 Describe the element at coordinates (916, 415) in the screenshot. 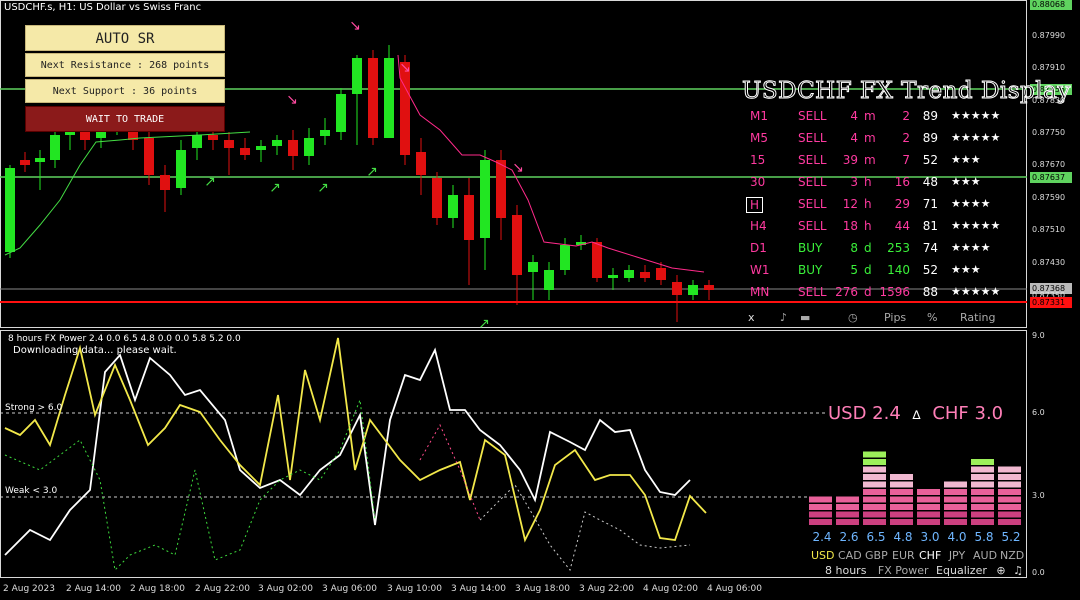

I see `delta-icon: ∆` at that location.